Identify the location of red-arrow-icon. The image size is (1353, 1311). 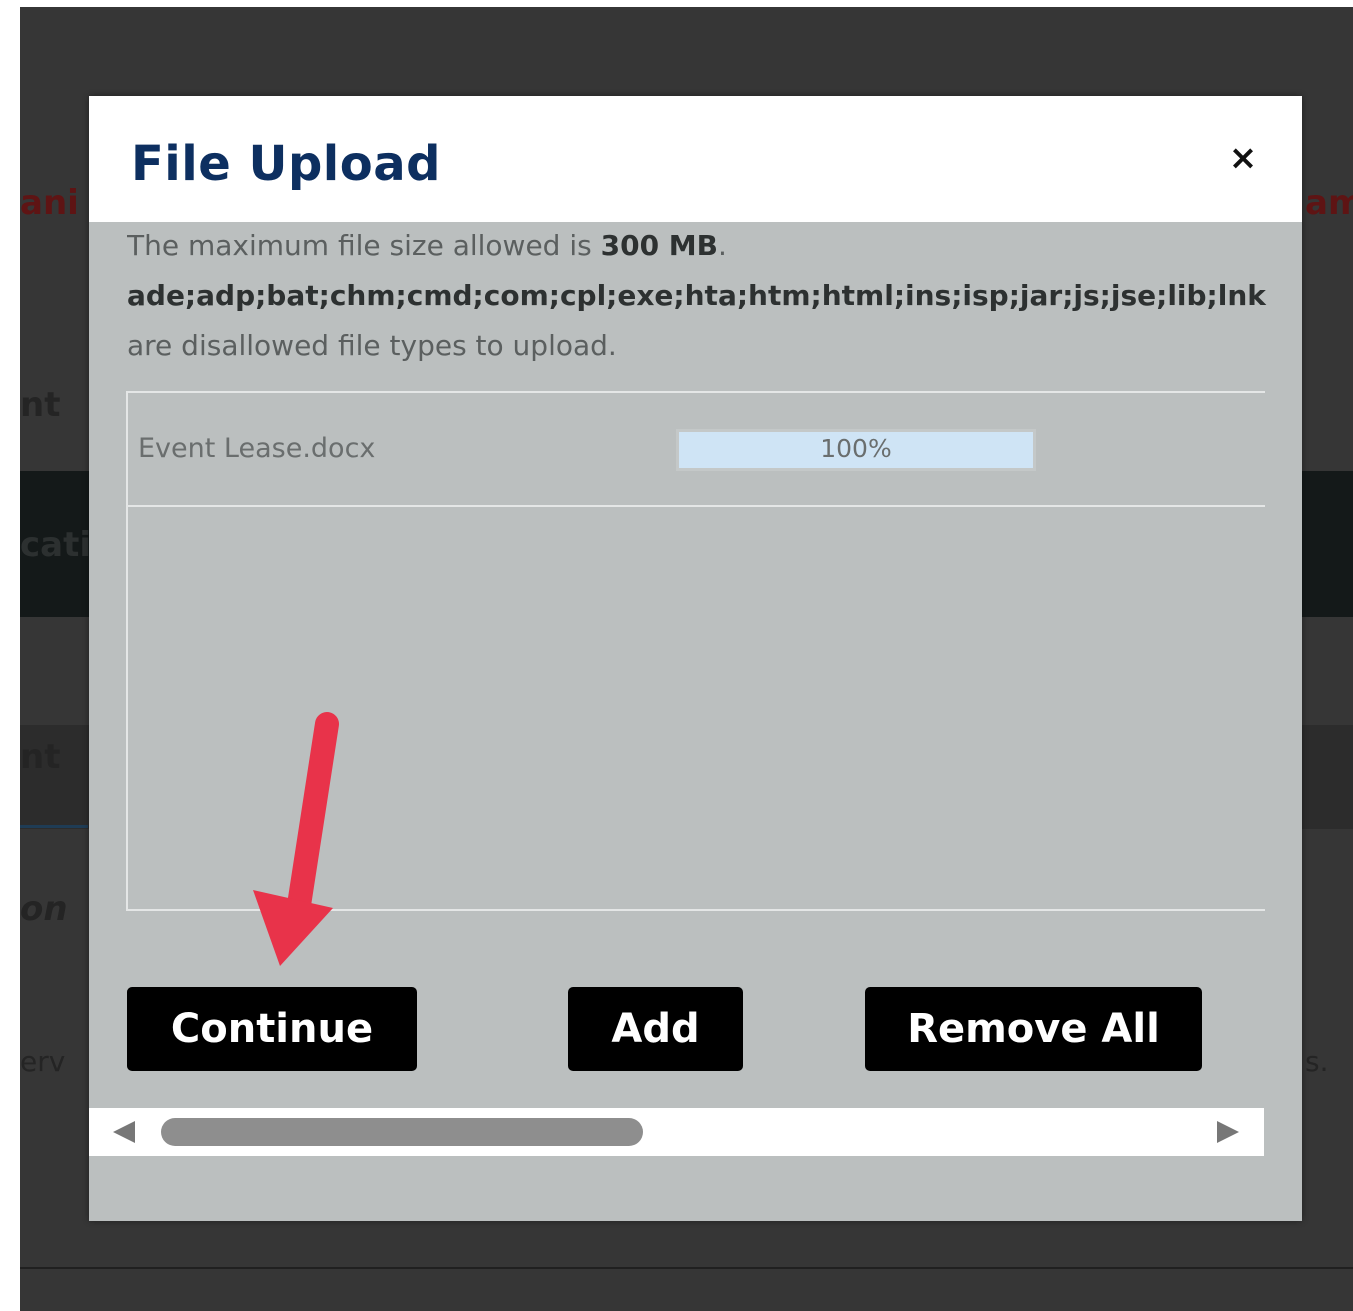
(296, 839).